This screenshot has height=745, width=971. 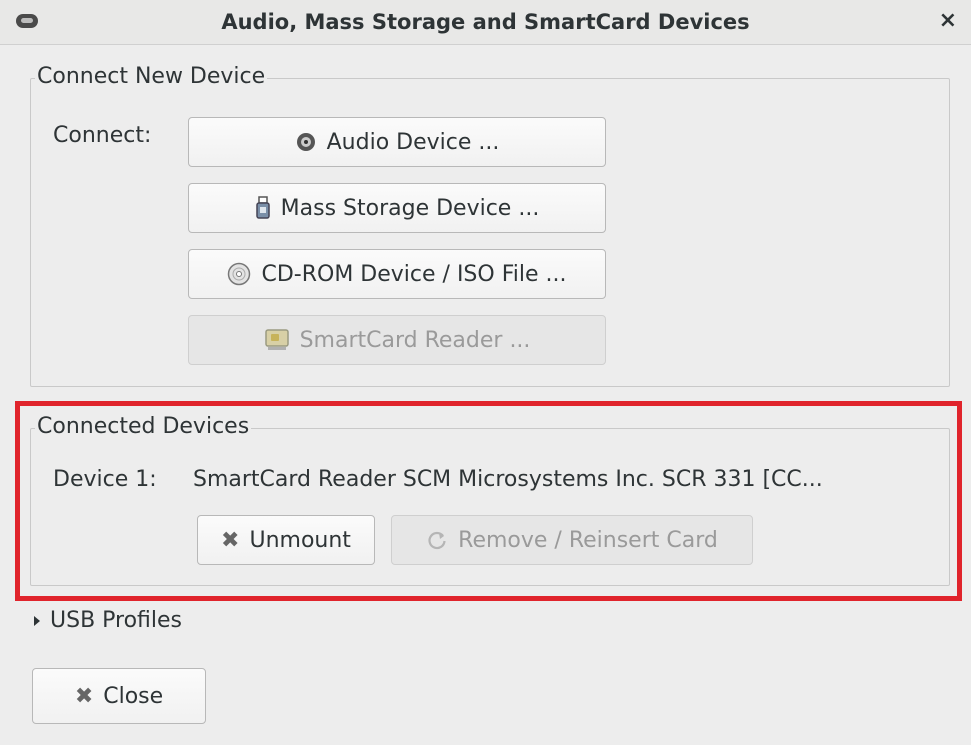 What do you see at coordinates (239, 274) in the screenshot?
I see `cd-icon` at bounding box center [239, 274].